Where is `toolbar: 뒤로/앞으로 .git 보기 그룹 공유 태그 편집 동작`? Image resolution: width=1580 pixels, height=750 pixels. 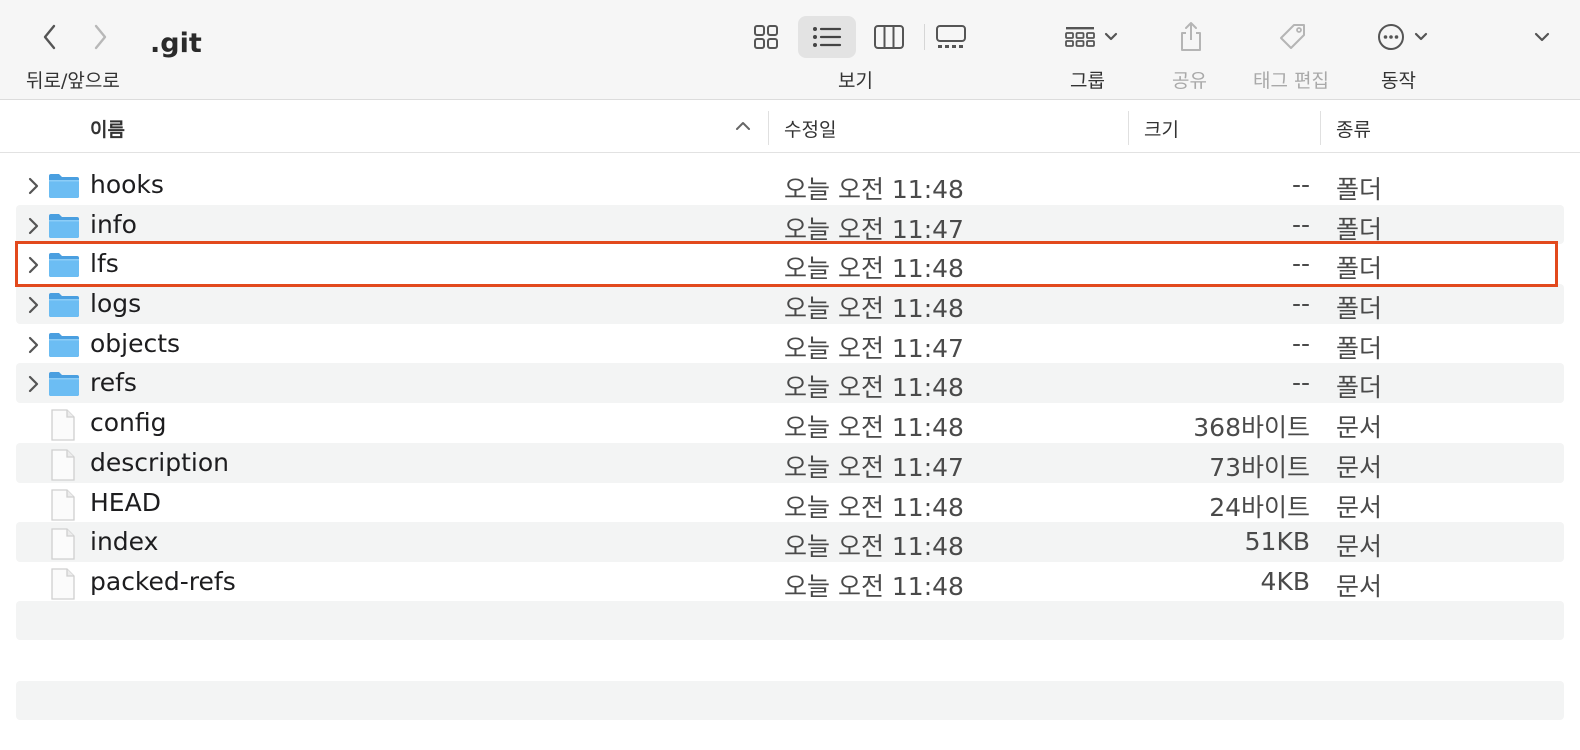 toolbar: 뒤로/앞으로 .git 보기 그룹 공유 태그 편집 동작 is located at coordinates (790, 50).